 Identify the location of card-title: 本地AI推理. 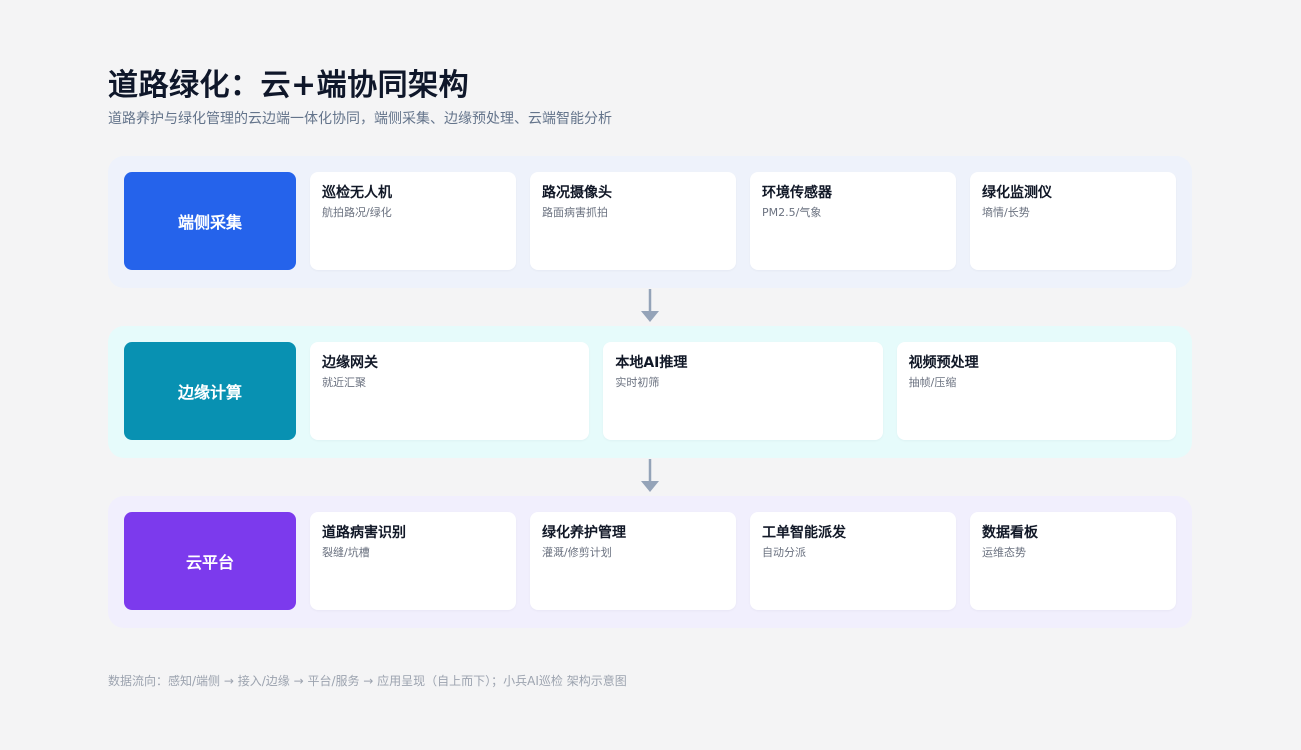
(651, 363).